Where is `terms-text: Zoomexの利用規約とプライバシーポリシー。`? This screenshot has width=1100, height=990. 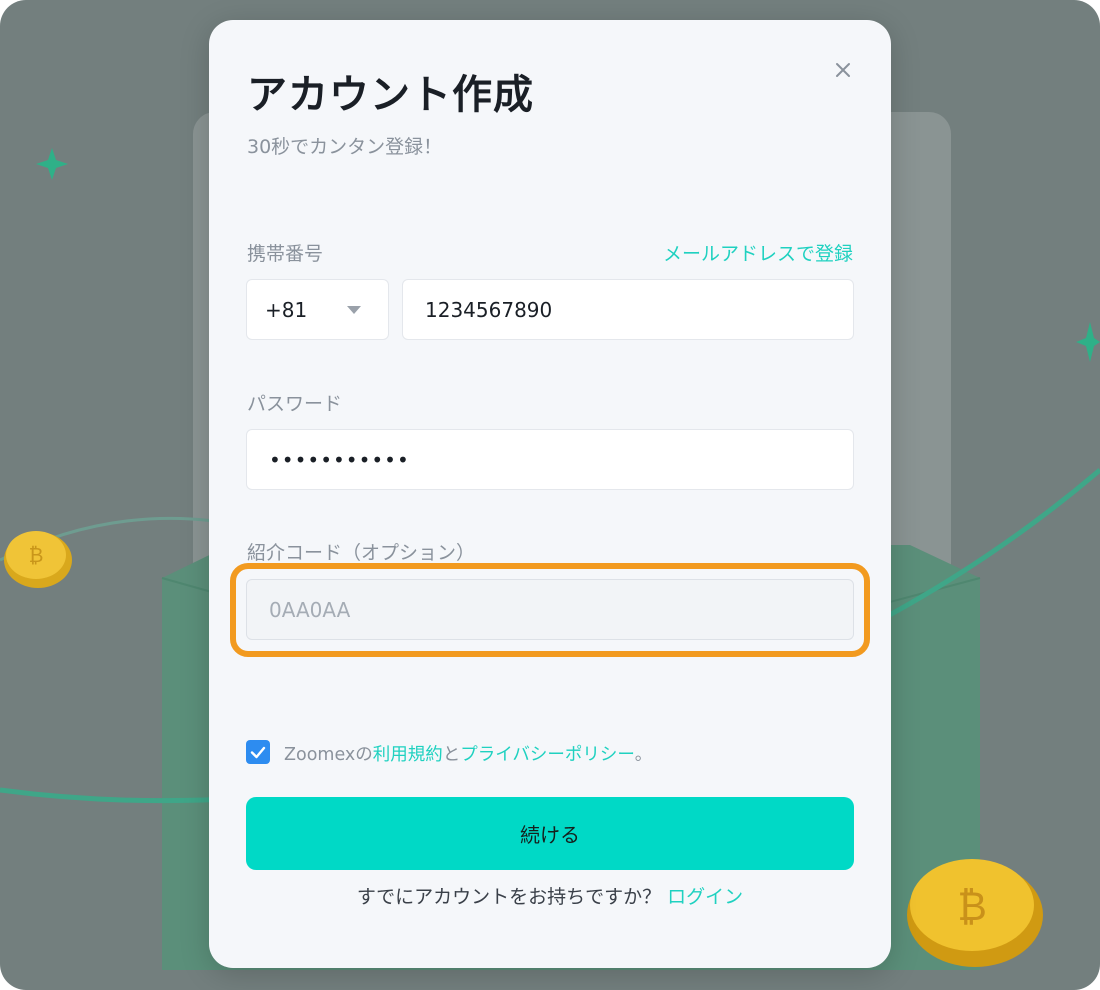
terms-text: Zoomexの利用規約とプライバシーポリシー。 is located at coordinates (468, 753).